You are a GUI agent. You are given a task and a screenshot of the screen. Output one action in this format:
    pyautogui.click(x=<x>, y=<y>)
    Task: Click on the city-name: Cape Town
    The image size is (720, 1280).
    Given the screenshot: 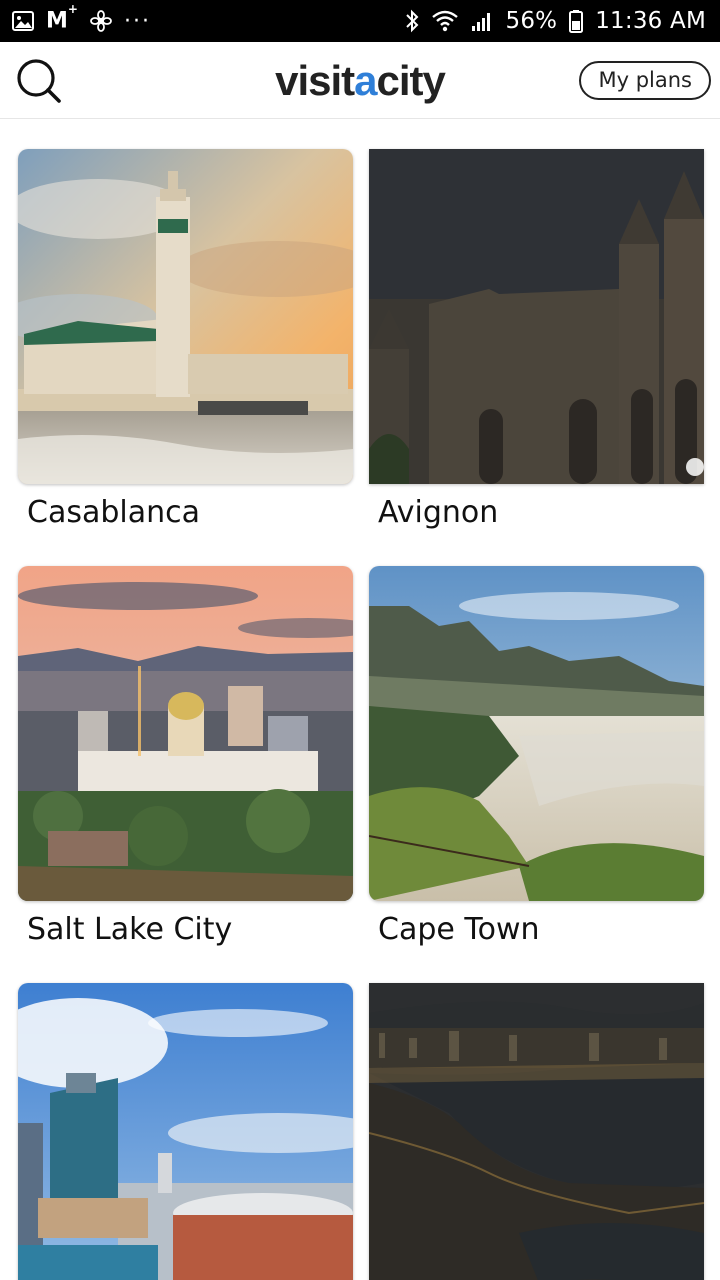 What is the action you would take?
    pyautogui.click(x=459, y=929)
    